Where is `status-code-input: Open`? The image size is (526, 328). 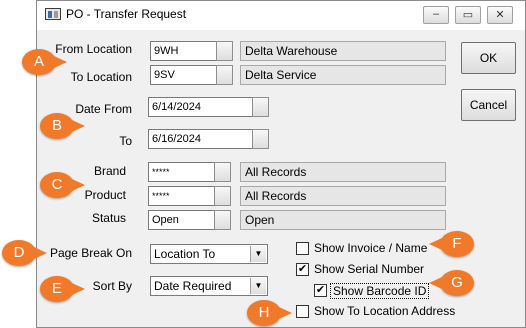 status-code-input: Open is located at coordinates (181, 220).